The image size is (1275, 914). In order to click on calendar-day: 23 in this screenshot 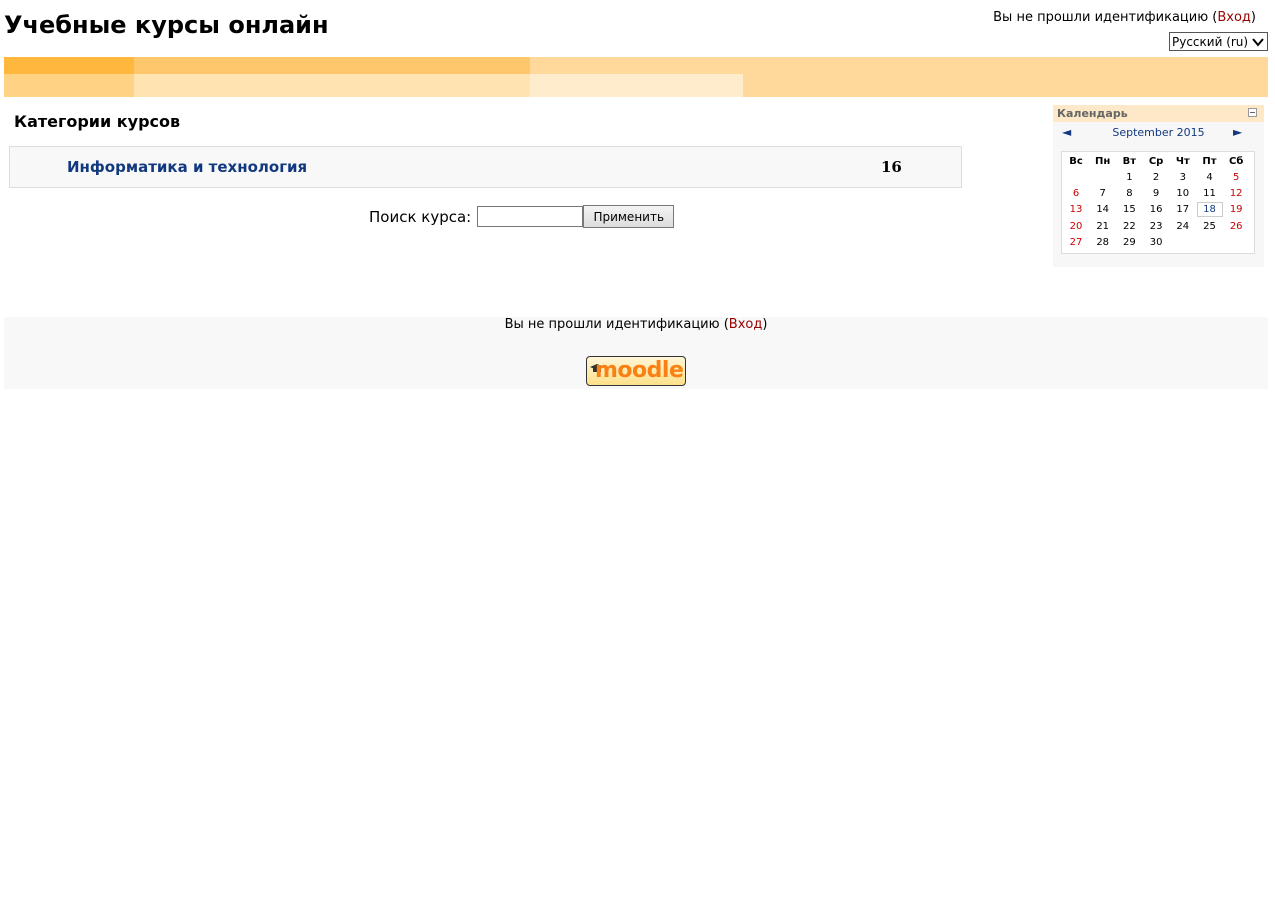, I will do `click(1156, 226)`.